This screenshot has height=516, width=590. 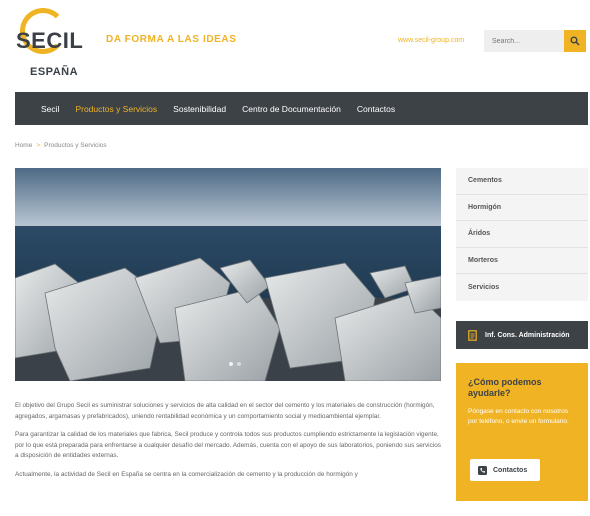 I want to click on nav-item-sostenibilidad: Sostenibilidad, so click(x=199, y=109).